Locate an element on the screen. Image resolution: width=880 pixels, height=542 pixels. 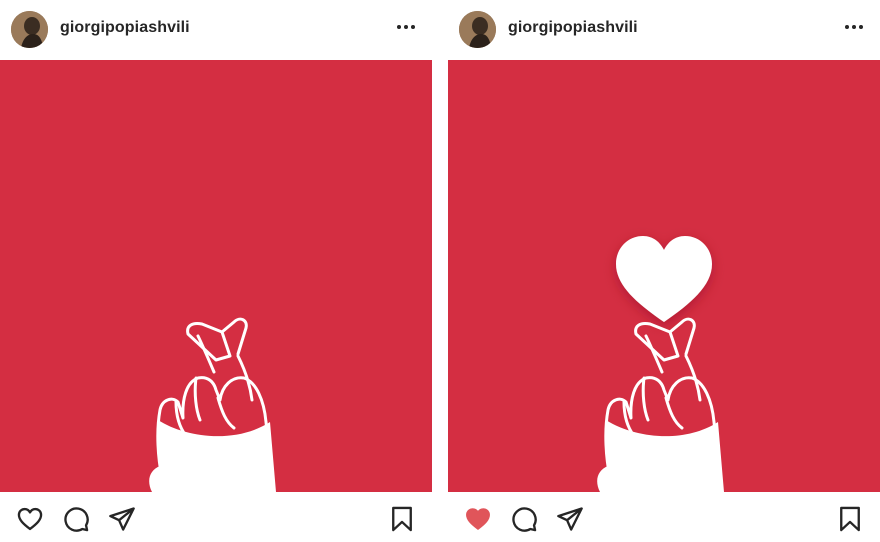
heart-outline-icon is located at coordinates (30, 519).